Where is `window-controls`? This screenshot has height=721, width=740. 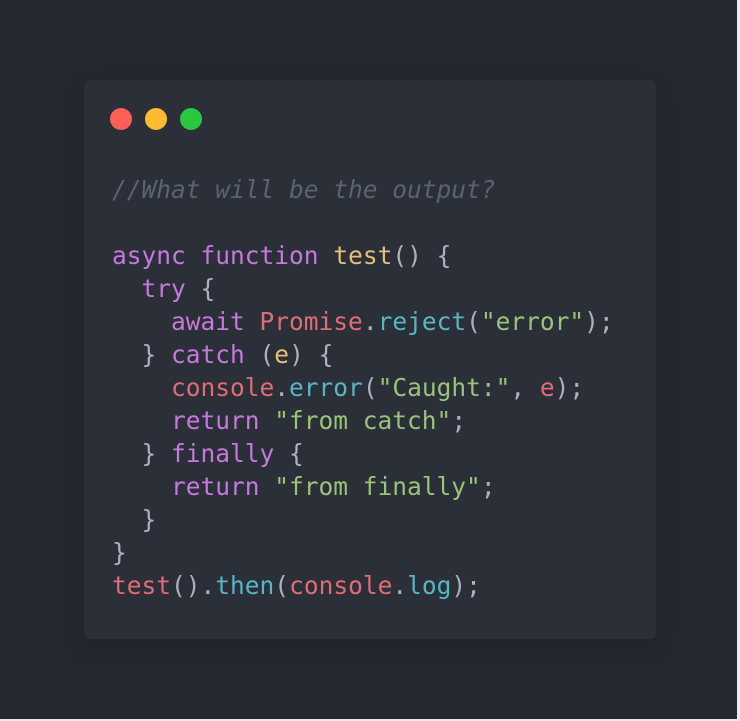 window-controls is located at coordinates (156, 119).